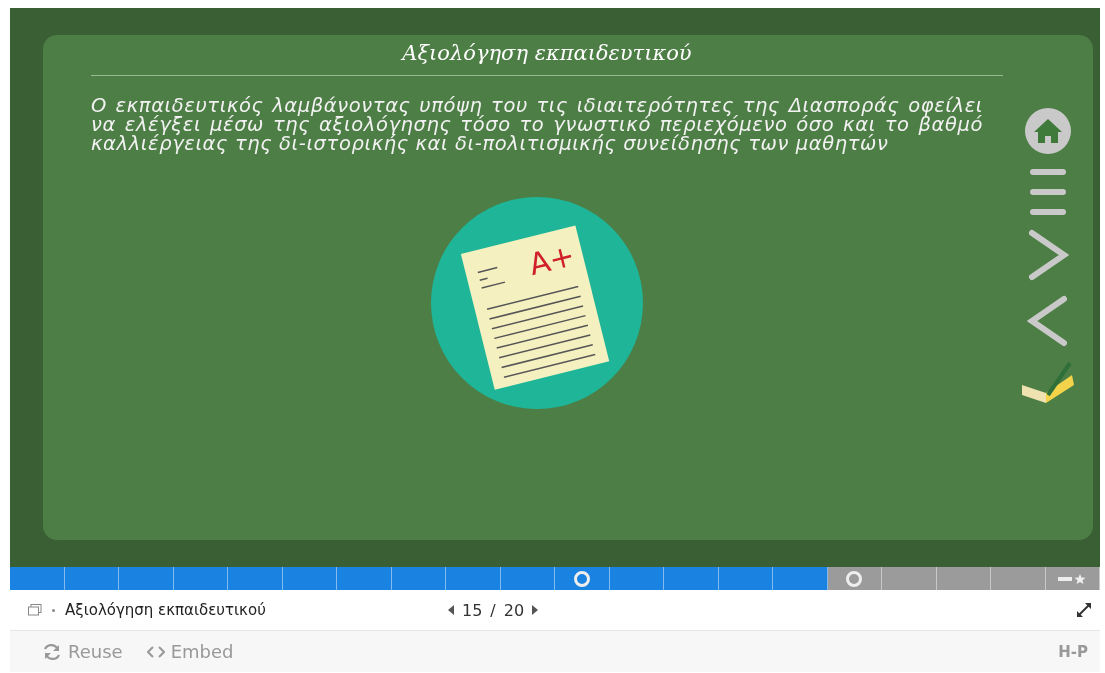  Describe the element at coordinates (546, 53) in the screenshot. I see `slide-title: Αξιολόγηση εκπαιδευτικού` at that location.